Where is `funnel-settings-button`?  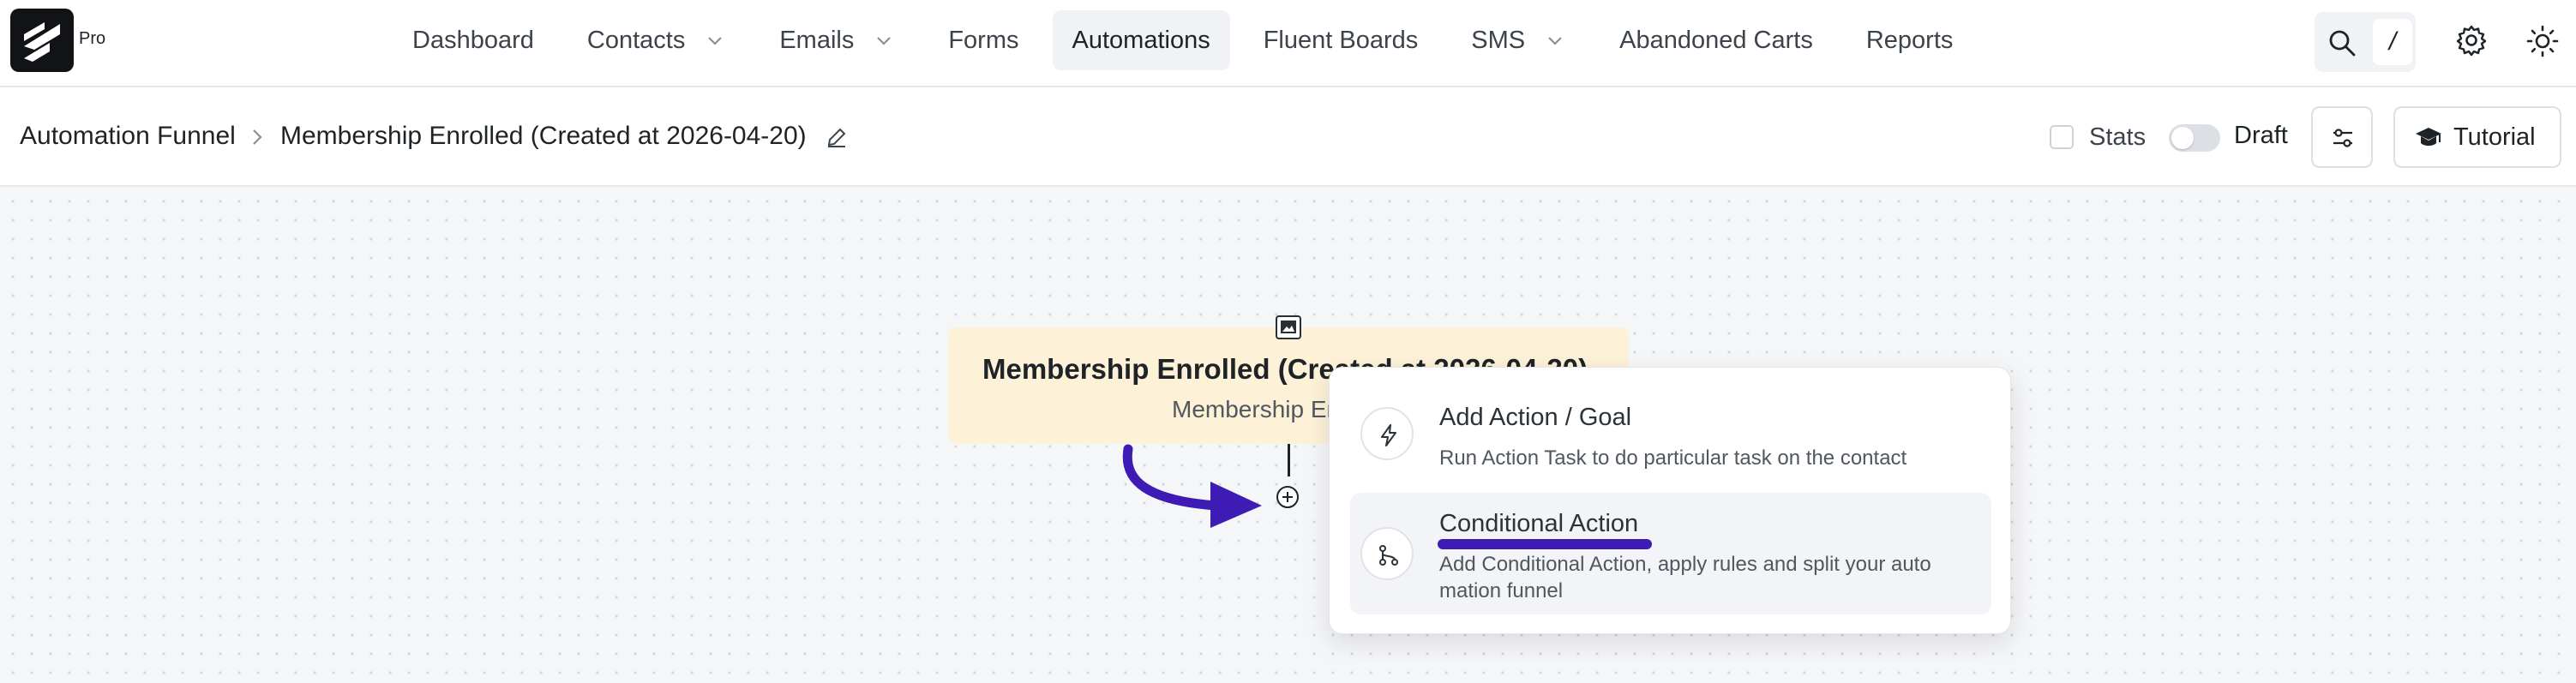 funnel-settings-button is located at coordinates (2342, 137).